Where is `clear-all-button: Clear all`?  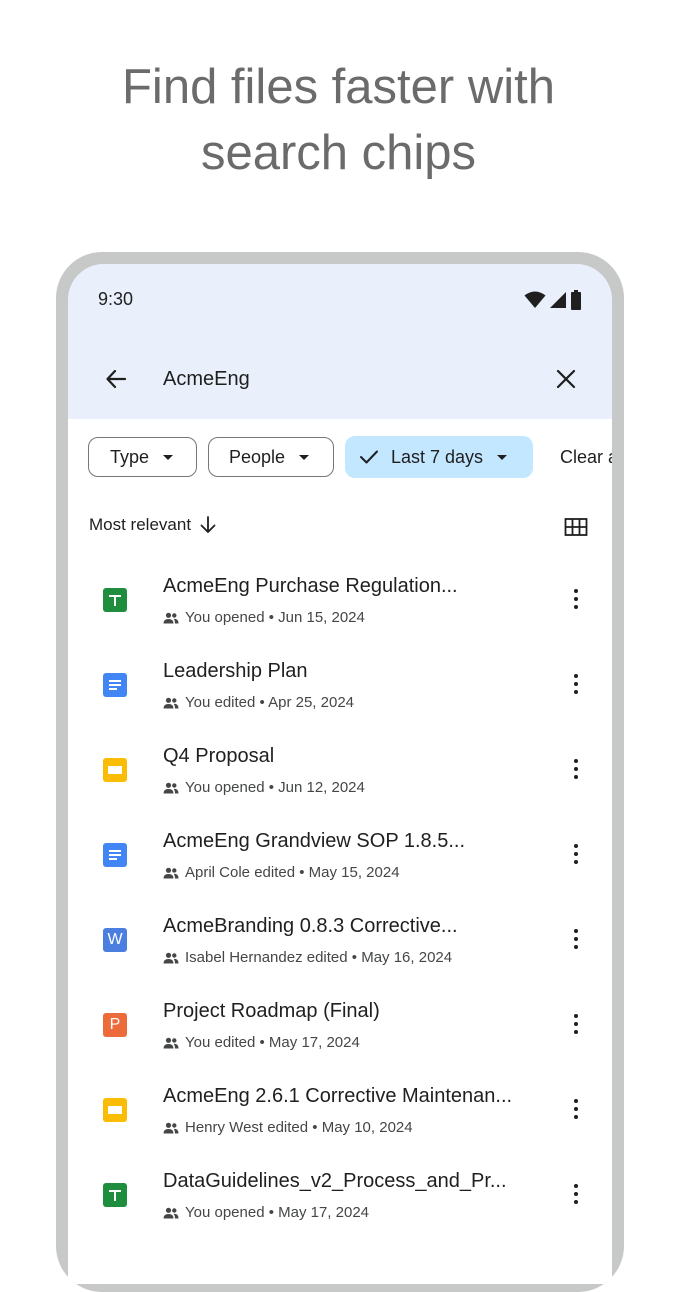
clear-all-button: Clear all is located at coordinates (586, 457).